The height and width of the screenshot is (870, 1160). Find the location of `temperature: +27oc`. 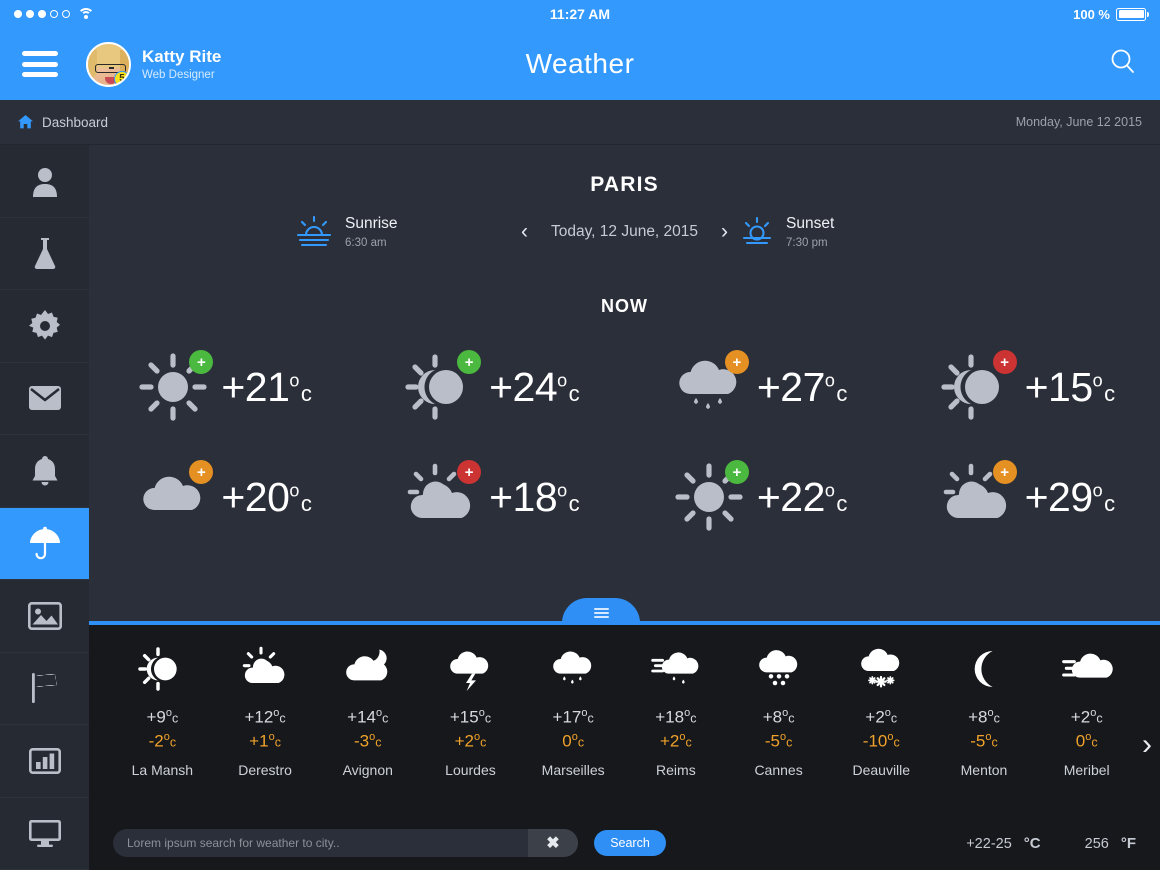

temperature: +27oc is located at coordinates (802, 386).